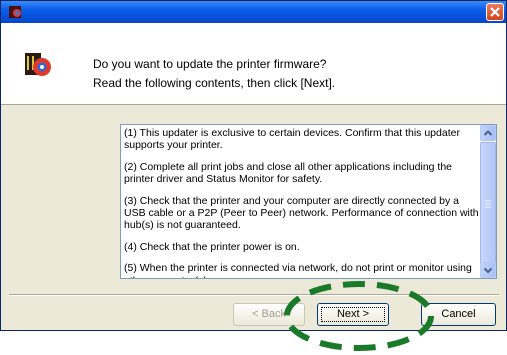 Image resolution: width=507 pixels, height=355 pixels. What do you see at coordinates (458, 314) in the screenshot?
I see `cancel-button: Cancel` at bounding box center [458, 314].